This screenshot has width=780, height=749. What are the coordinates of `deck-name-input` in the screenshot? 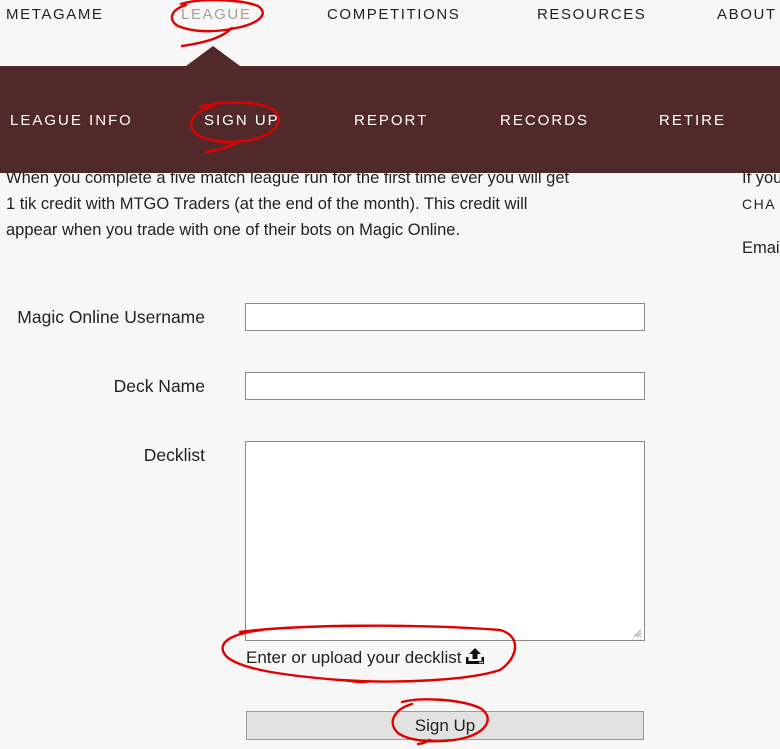 It's located at (445, 386).